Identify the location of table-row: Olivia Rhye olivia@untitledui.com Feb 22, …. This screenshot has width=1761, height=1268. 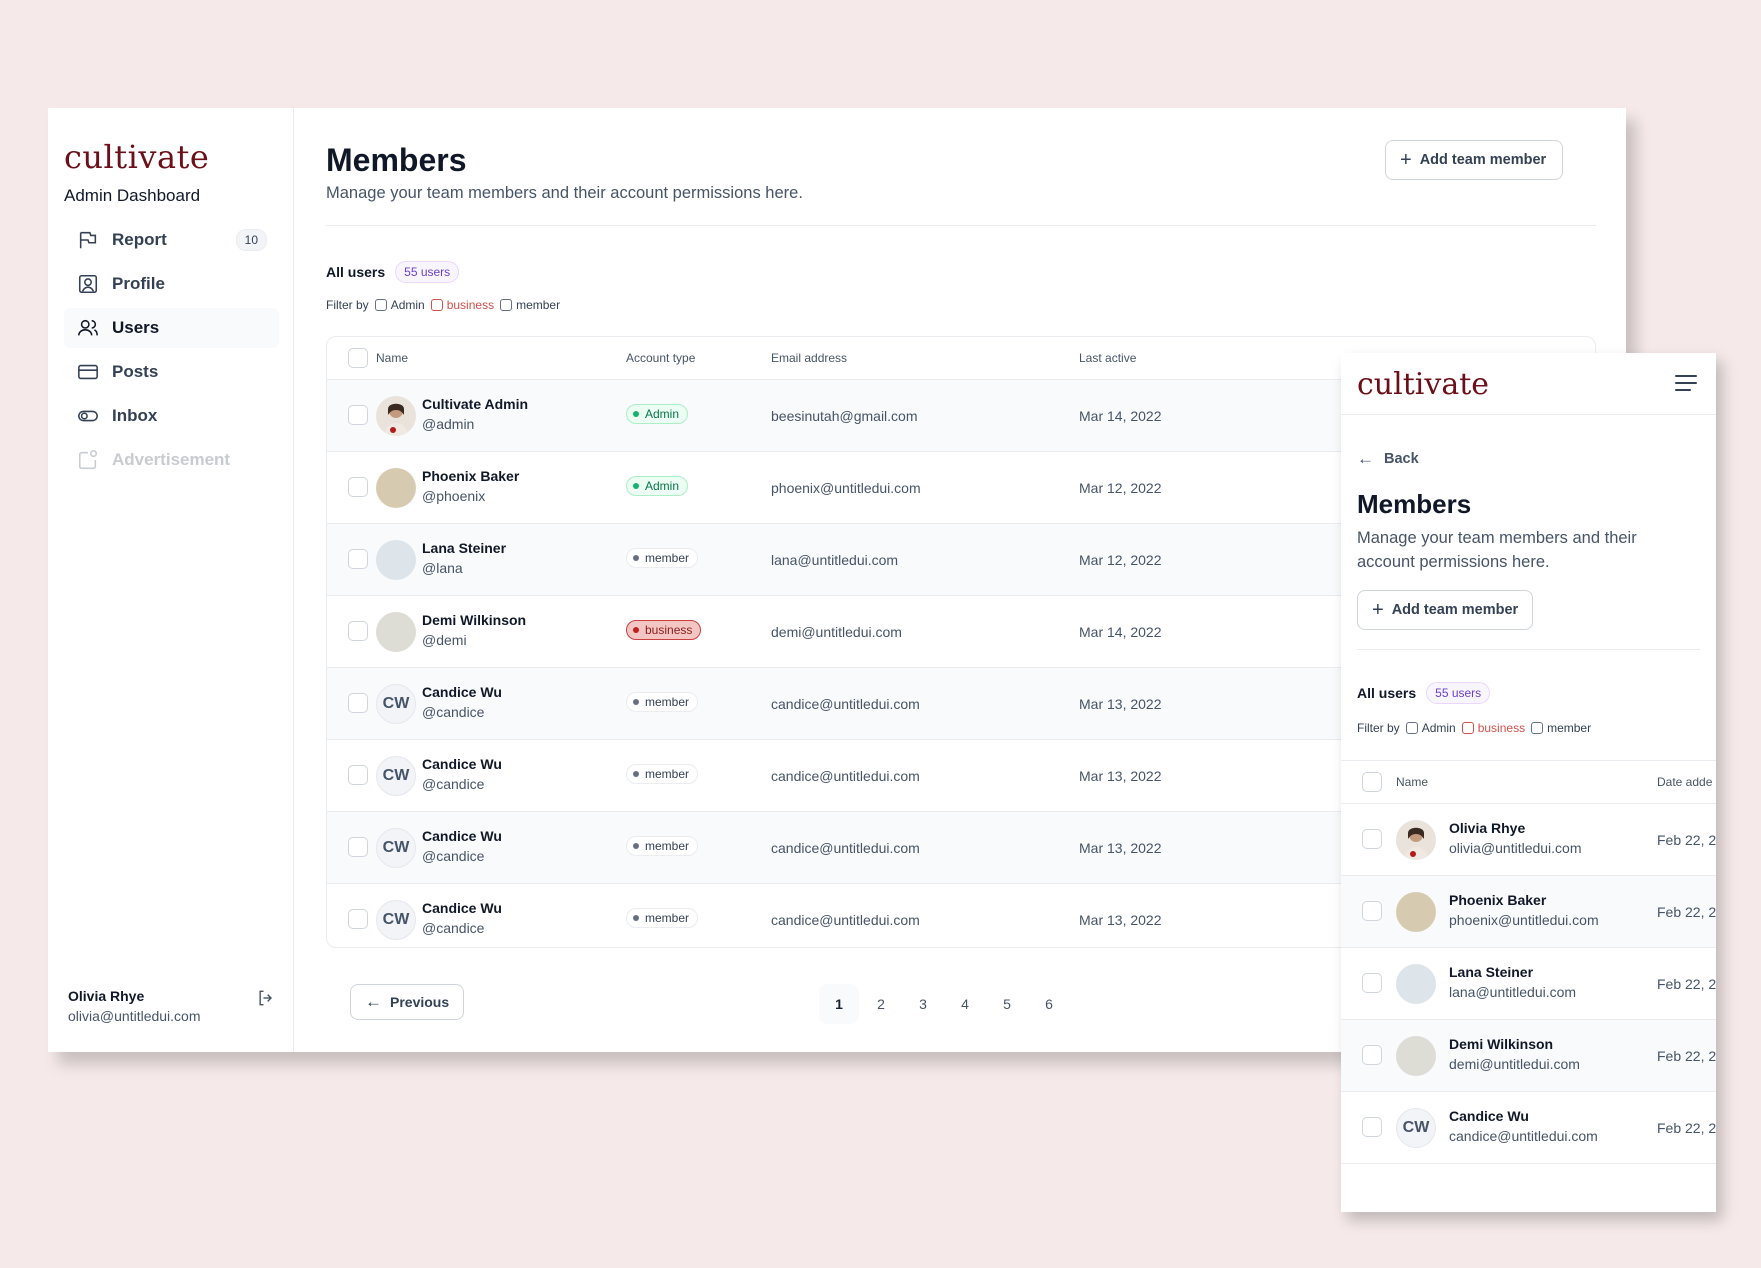
(1528, 840).